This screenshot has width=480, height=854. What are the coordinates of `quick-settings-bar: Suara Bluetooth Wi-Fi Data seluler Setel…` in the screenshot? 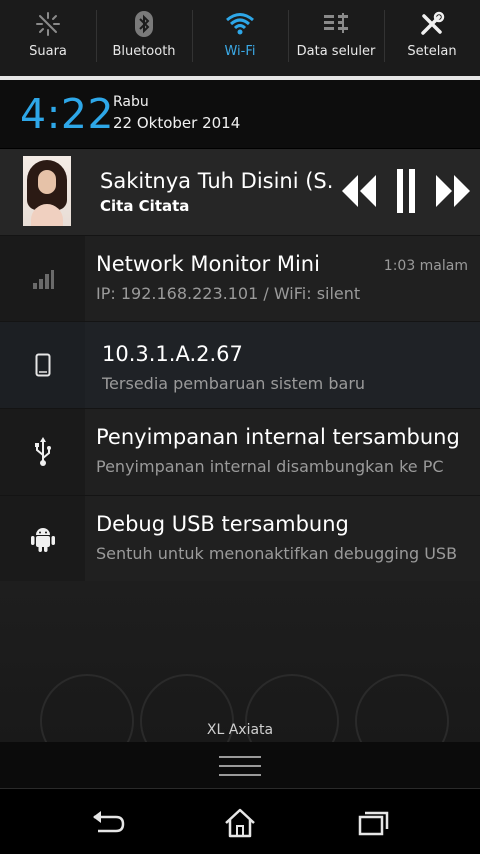 It's located at (240, 38).